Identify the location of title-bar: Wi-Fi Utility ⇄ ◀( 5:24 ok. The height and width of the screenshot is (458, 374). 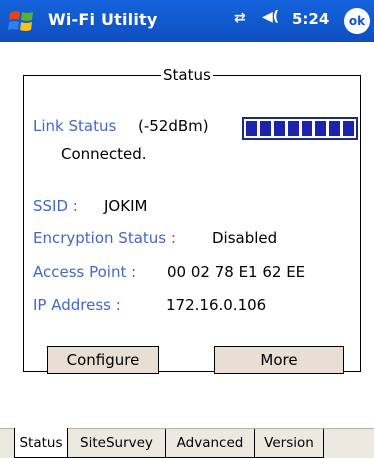
(187, 21).